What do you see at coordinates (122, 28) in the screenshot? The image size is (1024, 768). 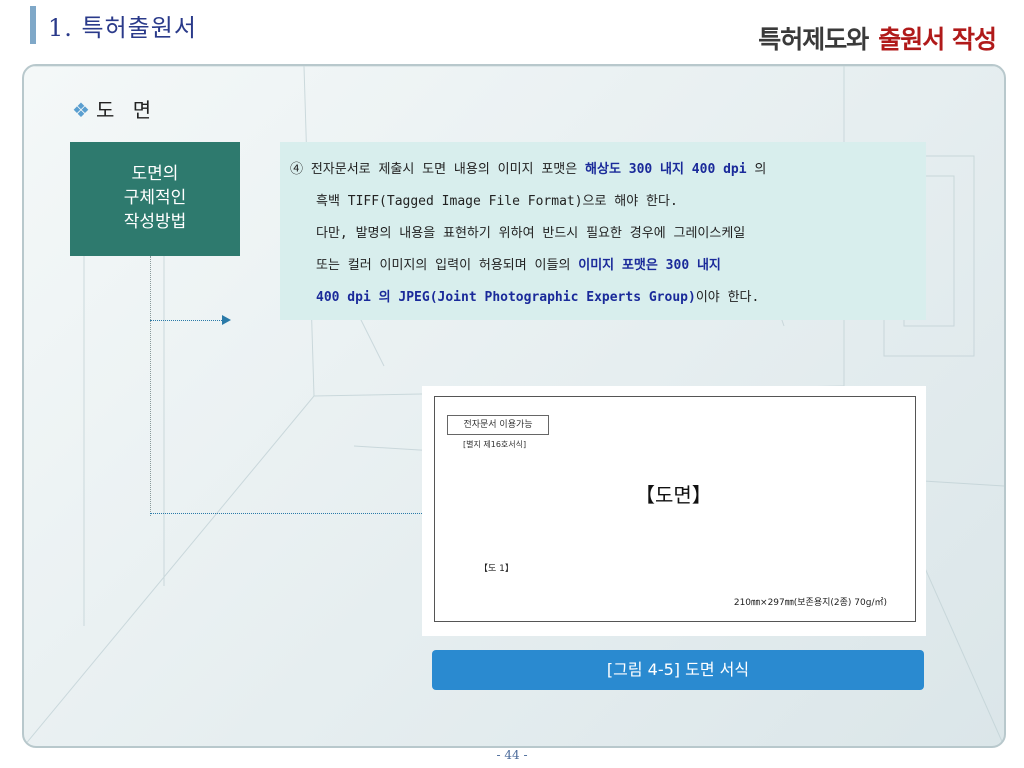 I see `page-title: 1. 특허출원서` at bounding box center [122, 28].